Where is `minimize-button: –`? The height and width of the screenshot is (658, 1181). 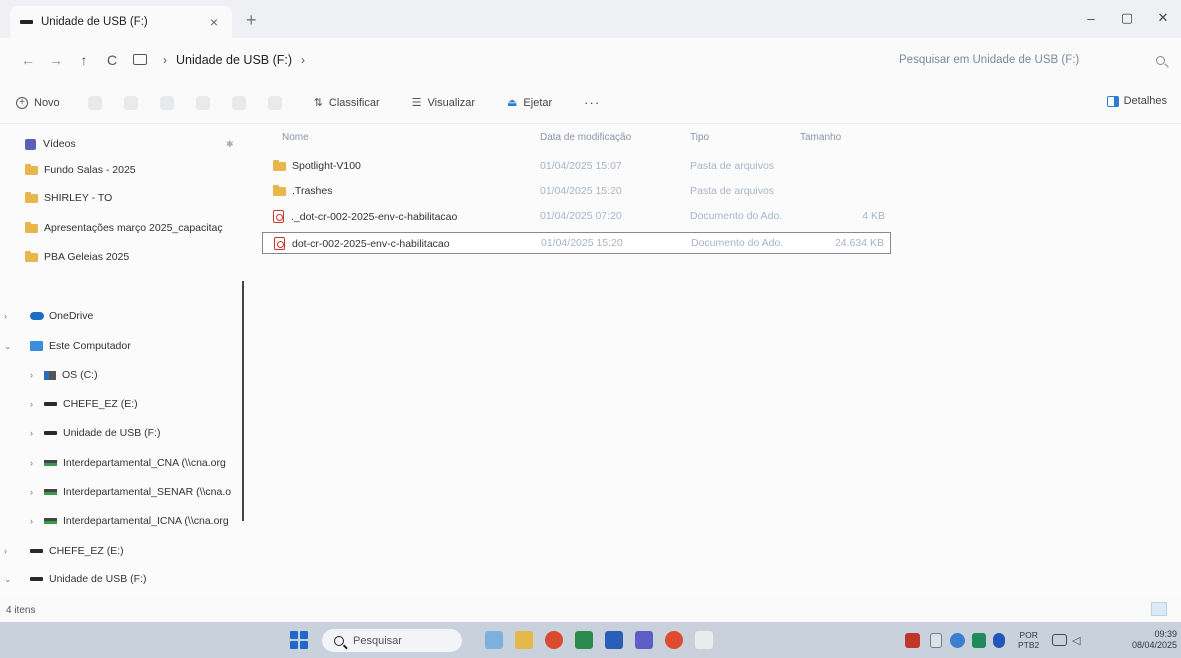
minimize-button: – is located at coordinates (1091, 18).